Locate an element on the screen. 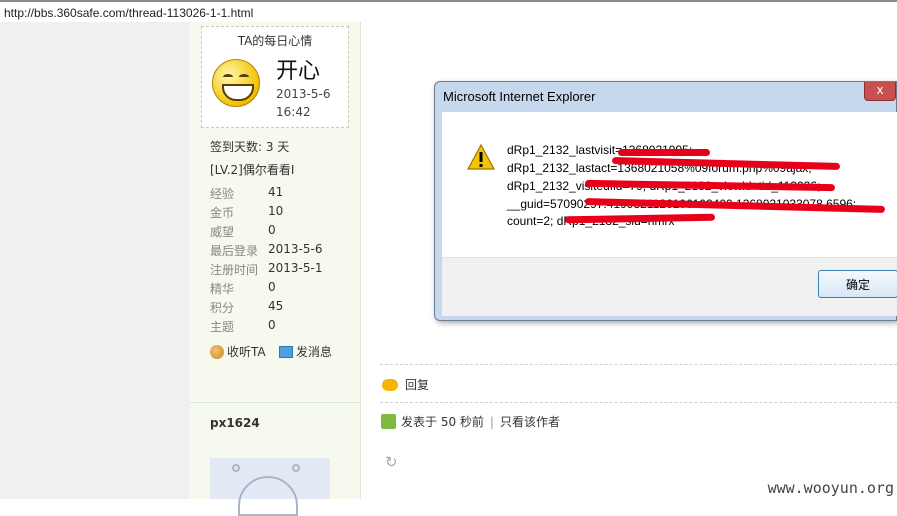 The width and height of the screenshot is (897, 516). send-message-label: 发消息 is located at coordinates (314, 352).